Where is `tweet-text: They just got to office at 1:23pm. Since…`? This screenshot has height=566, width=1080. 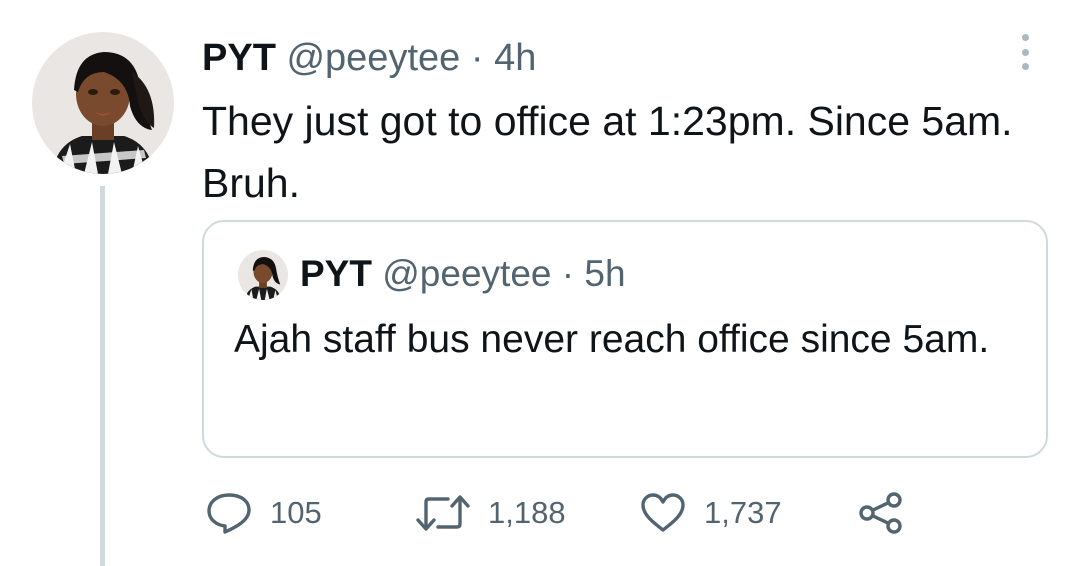 tweet-text: They just got to office at 1:23pm. Since… is located at coordinates (607, 152).